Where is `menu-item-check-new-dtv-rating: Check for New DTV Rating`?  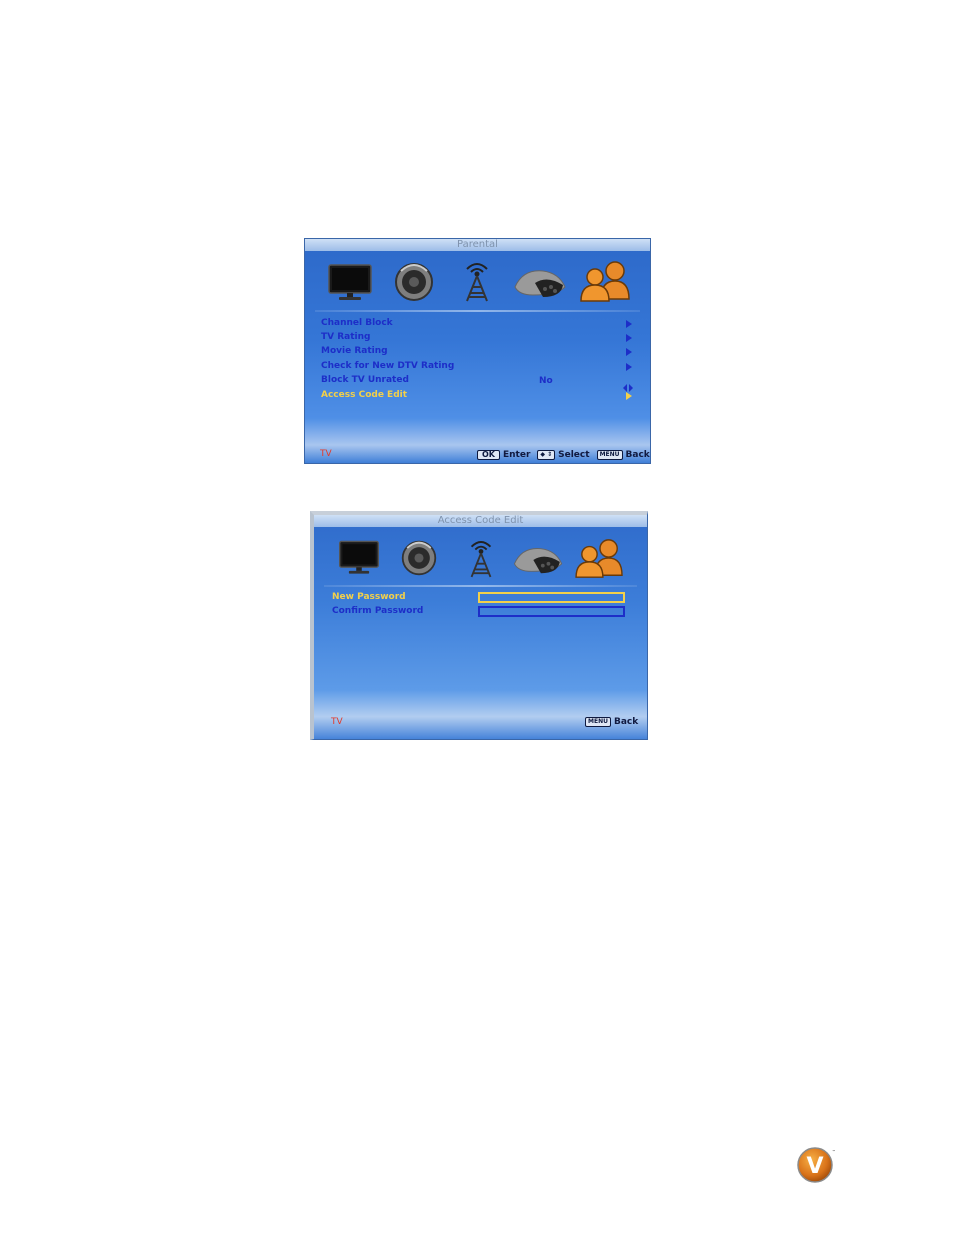 menu-item-check-new-dtv-rating: Check for New DTV Rating is located at coordinates (387, 366).